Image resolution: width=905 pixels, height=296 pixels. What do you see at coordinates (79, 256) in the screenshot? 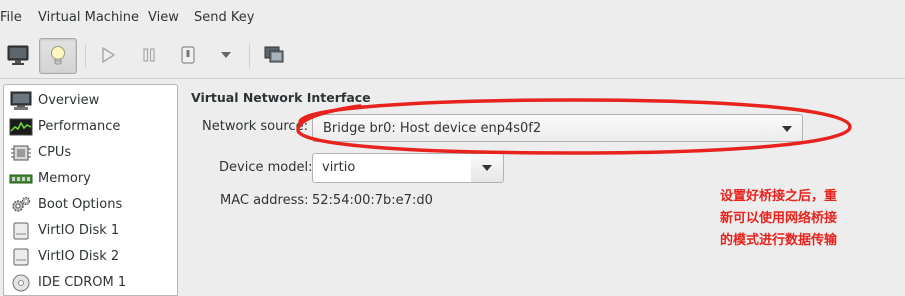
I see `sidebar-item-label: VirtIO Disk 2` at bounding box center [79, 256].